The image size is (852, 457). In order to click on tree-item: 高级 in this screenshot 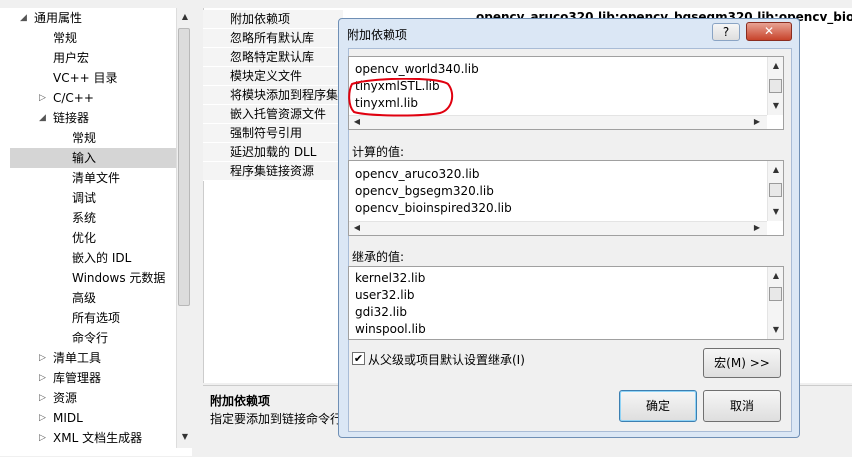, I will do `click(88, 298)`.